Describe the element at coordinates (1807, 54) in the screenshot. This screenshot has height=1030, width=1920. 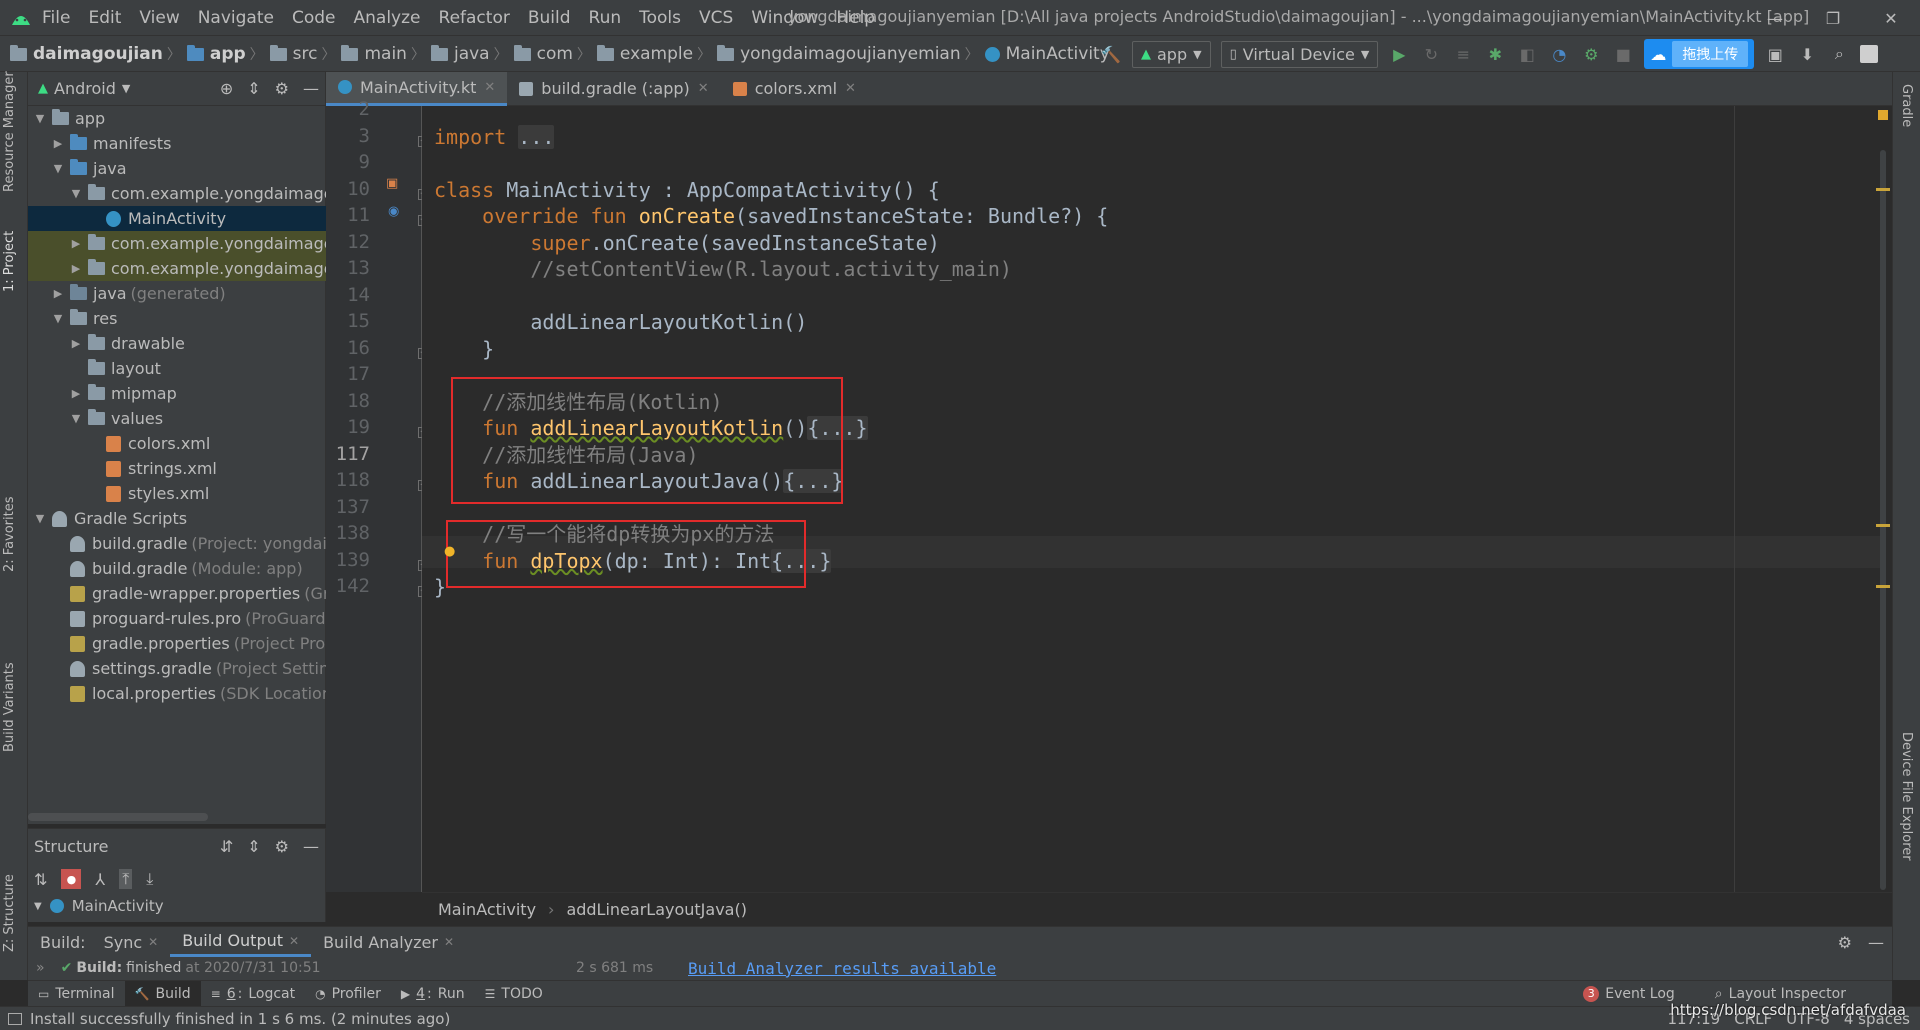
I see `sdk-manager-icon: ⬇` at that location.